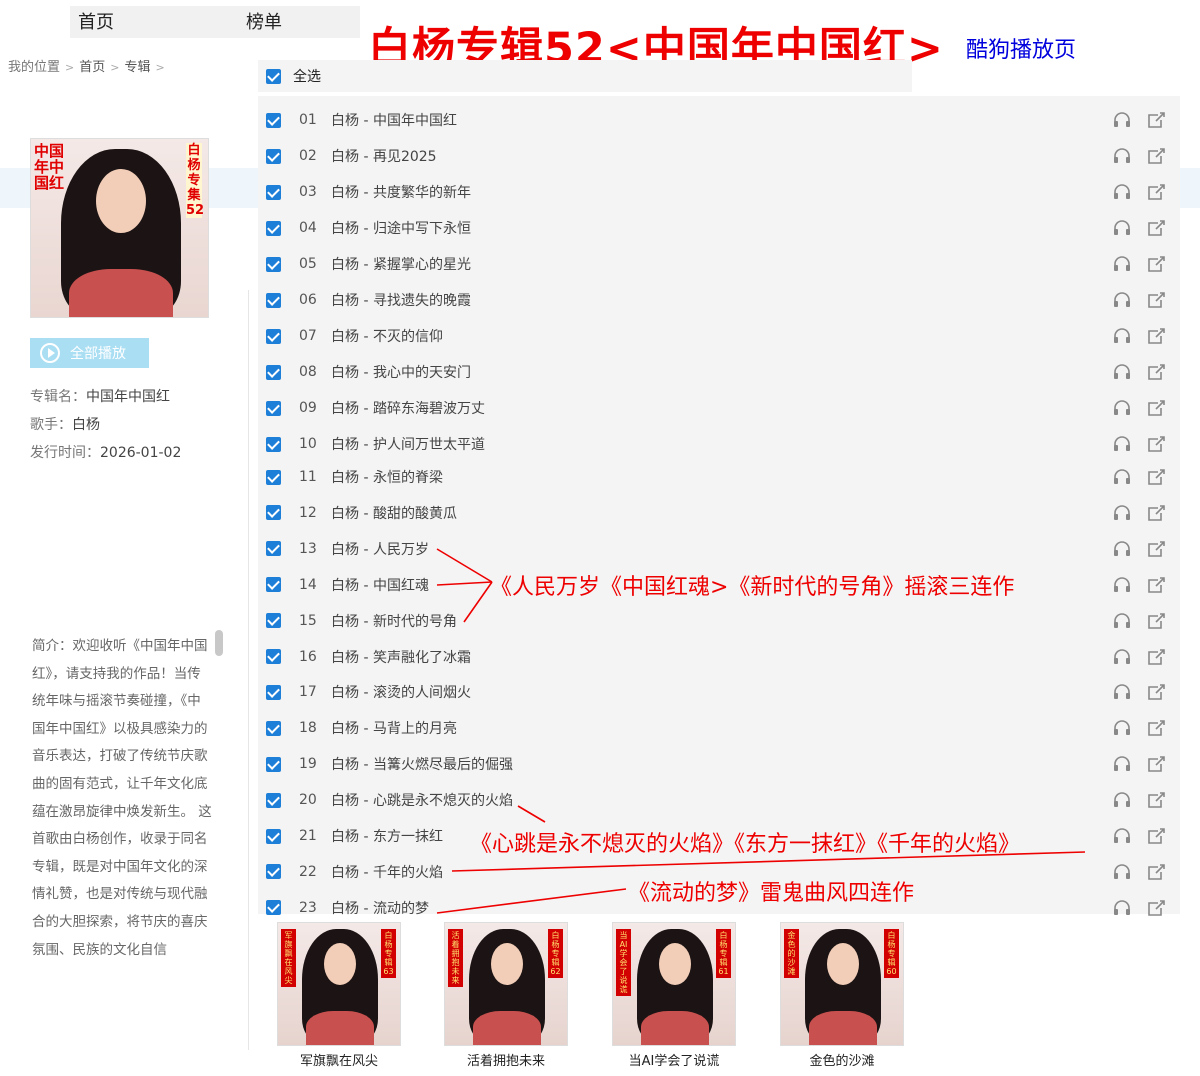 The image size is (1200, 1076). Describe the element at coordinates (506, 984) in the screenshot. I see `related-album-cover: 活着拥抱未来 白杨专辑62` at that location.